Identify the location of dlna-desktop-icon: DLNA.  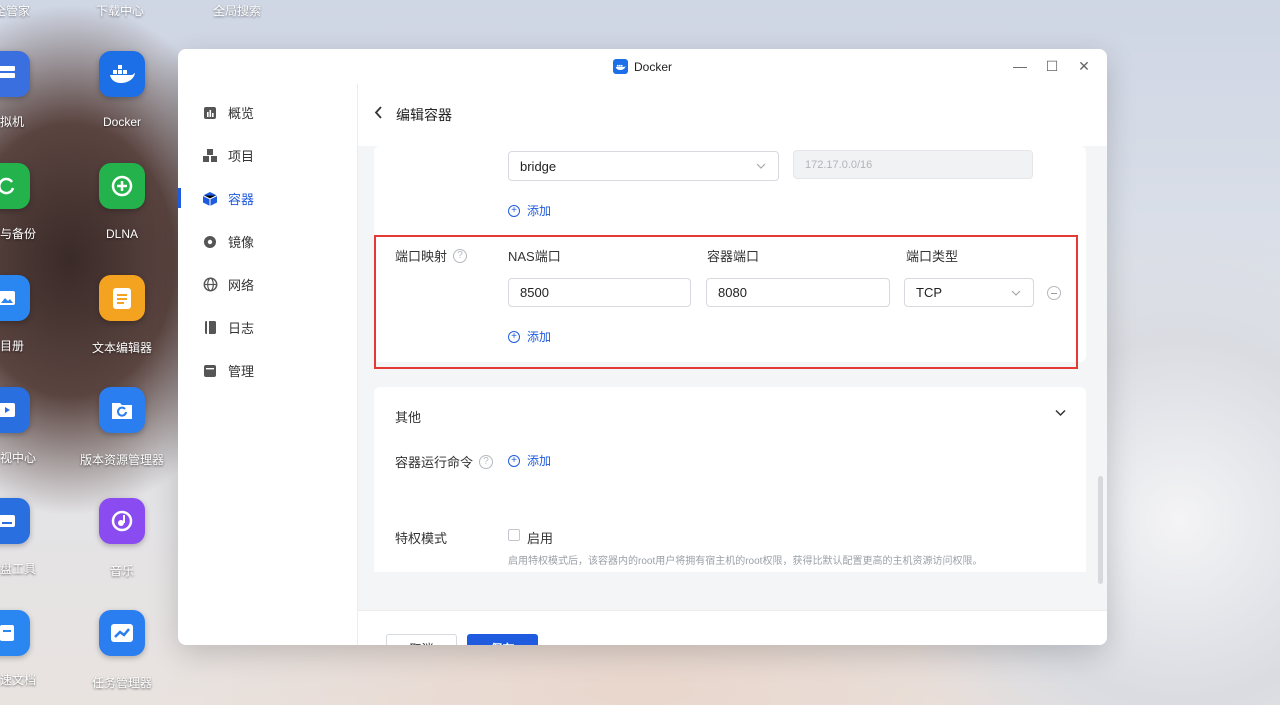
(122, 202).